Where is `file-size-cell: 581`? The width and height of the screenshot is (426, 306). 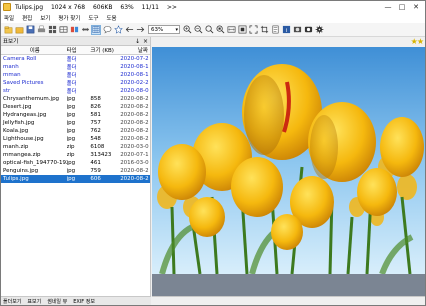 file-size-cell: 581 is located at coordinates (95, 115).